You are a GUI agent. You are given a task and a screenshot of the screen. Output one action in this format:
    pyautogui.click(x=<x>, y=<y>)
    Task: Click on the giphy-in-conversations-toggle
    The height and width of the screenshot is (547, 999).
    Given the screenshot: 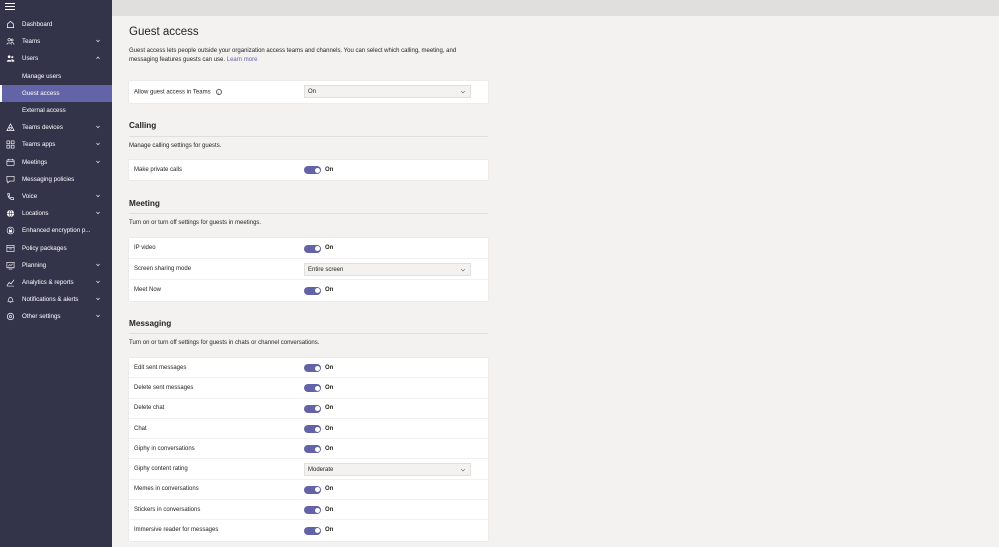 What is the action you would take?
    pyautogui.click(x=312, y=449)
    